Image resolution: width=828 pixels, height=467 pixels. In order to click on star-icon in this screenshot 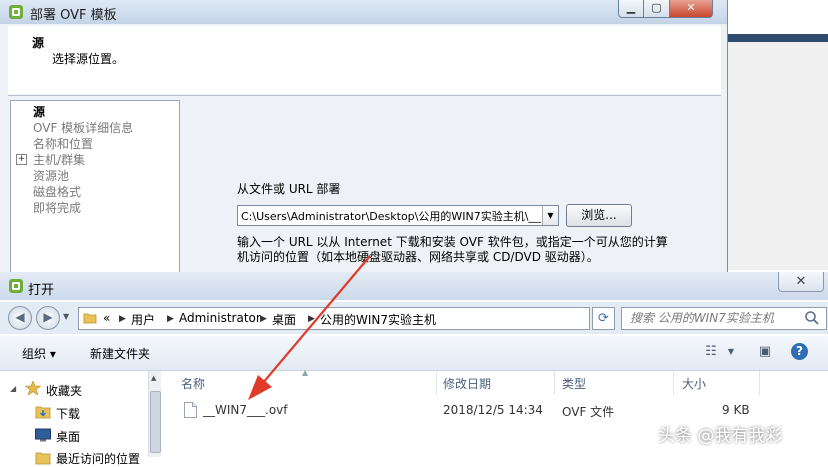, I will do `click(33, 388)`.